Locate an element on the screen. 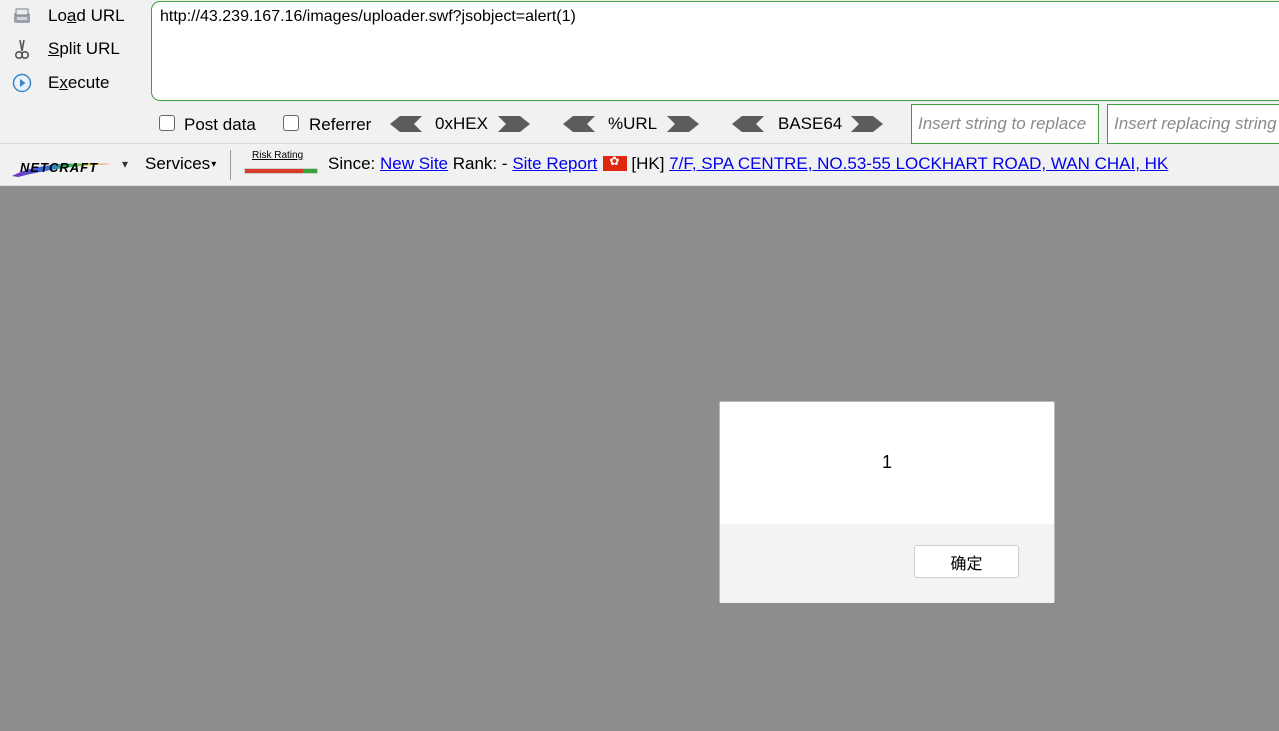  replace-string-input: Insert string to replace is located at coordinates (1005, 124).